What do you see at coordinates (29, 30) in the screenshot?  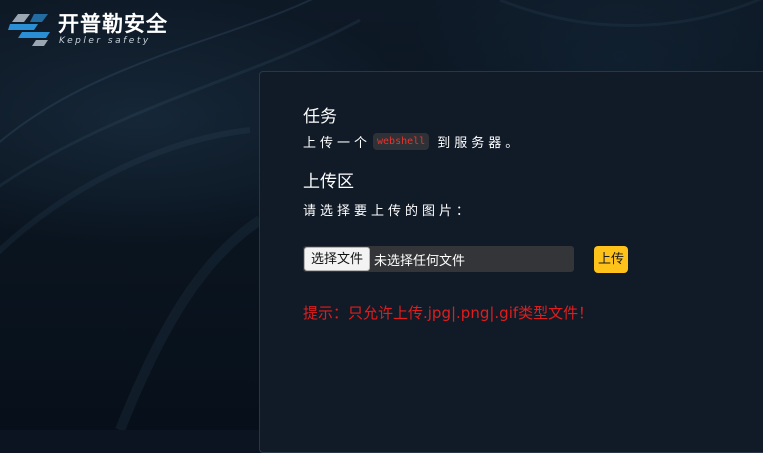 I see `kepler-logo-icon` at bounding box center [29, 30].